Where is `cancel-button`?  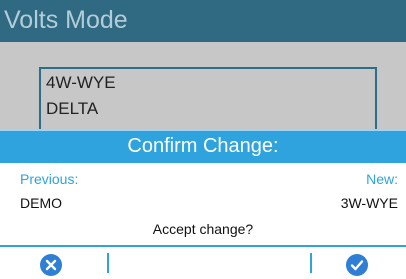 cancel-button is located at coordinates (51, 265).